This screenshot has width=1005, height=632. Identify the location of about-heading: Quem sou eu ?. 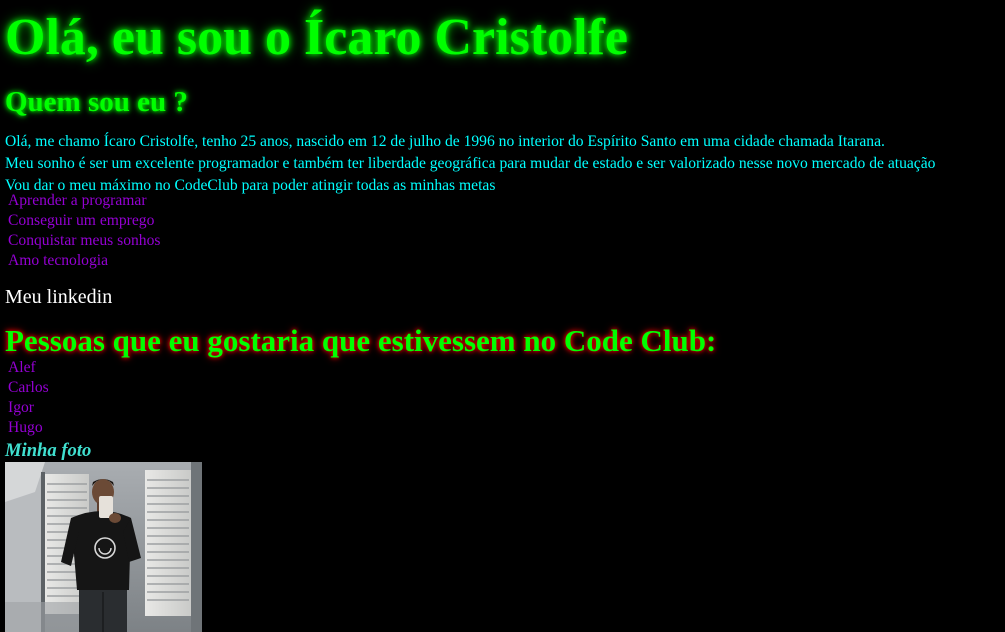
(96, 102).